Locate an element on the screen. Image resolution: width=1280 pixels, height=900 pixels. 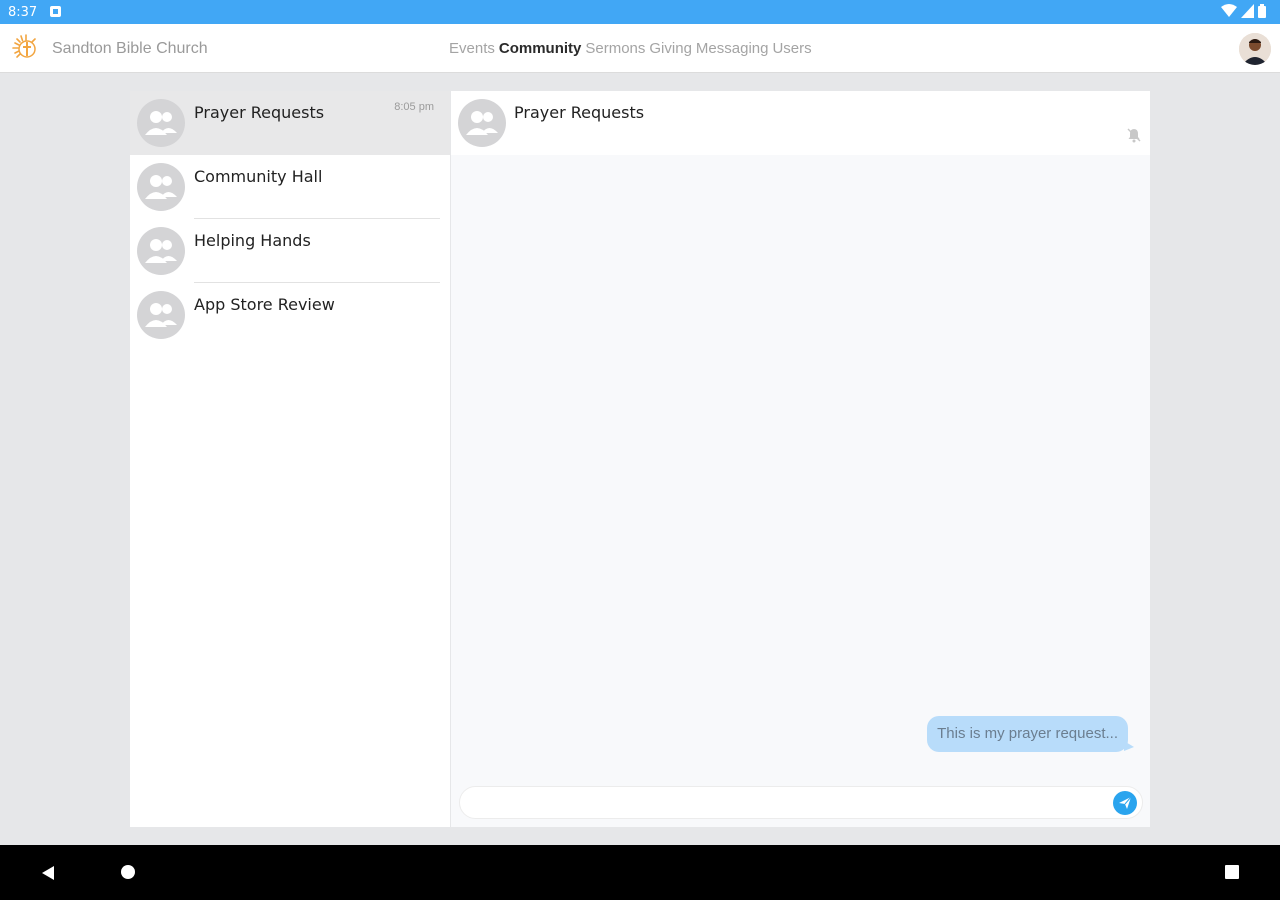
conversation-item: Helping Hands is located at coordinates (290, 251).